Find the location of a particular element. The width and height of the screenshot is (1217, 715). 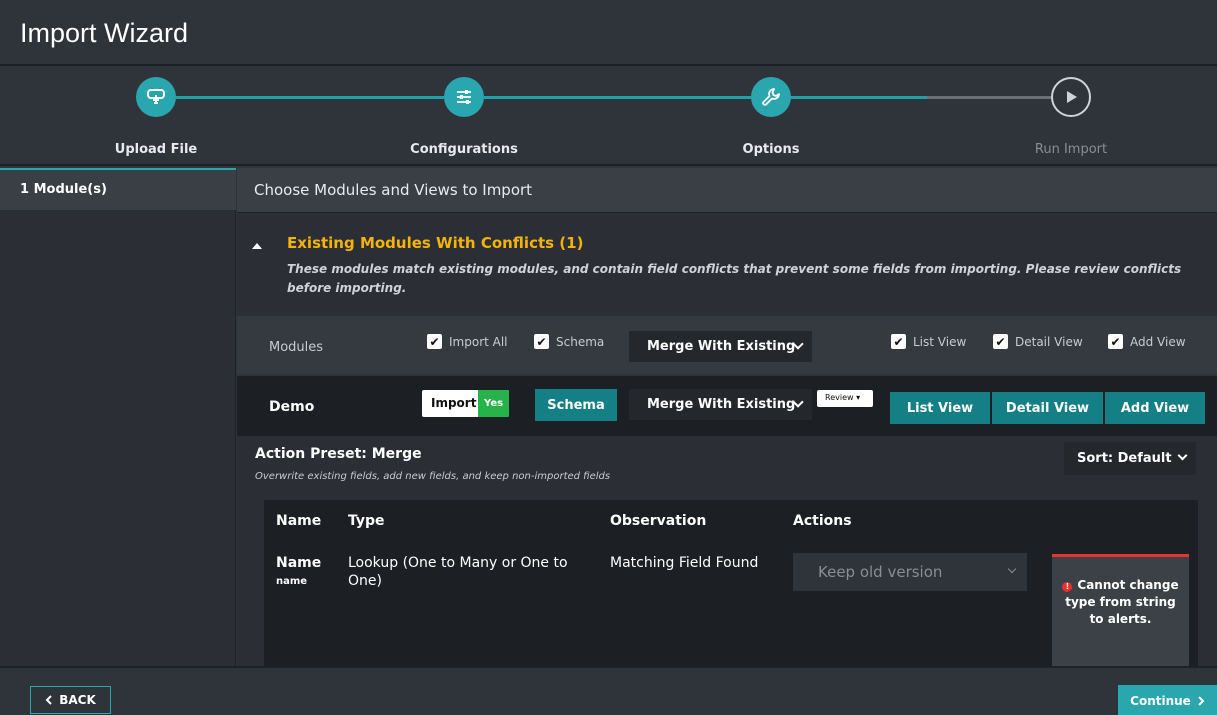

module-merge-value: Merge With Existing is located at coordinates (721, 404).